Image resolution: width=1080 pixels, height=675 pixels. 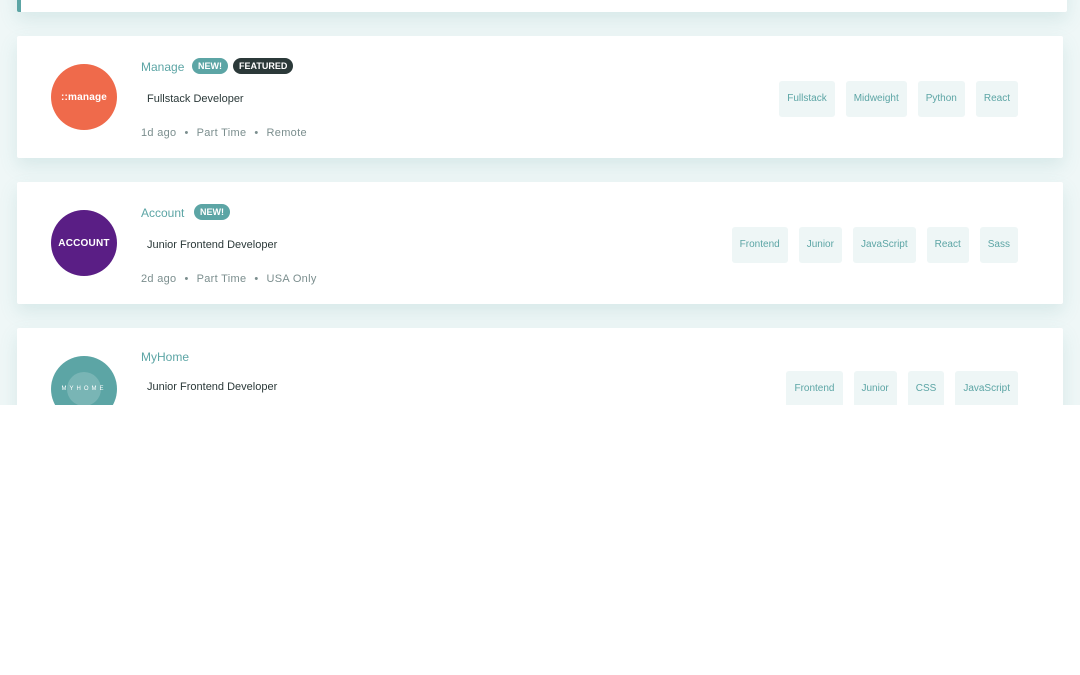 What do you see at coordinates (159, 133) in the screenshot?
I see `posted-at: 1d ago` at bounding box center [159, 133].